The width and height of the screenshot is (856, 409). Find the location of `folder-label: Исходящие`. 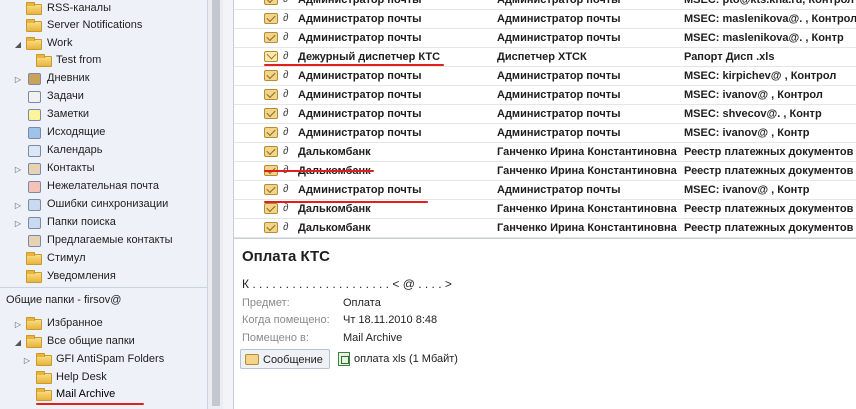

folder-label: Исходящие is located at coordinates (76, 132).